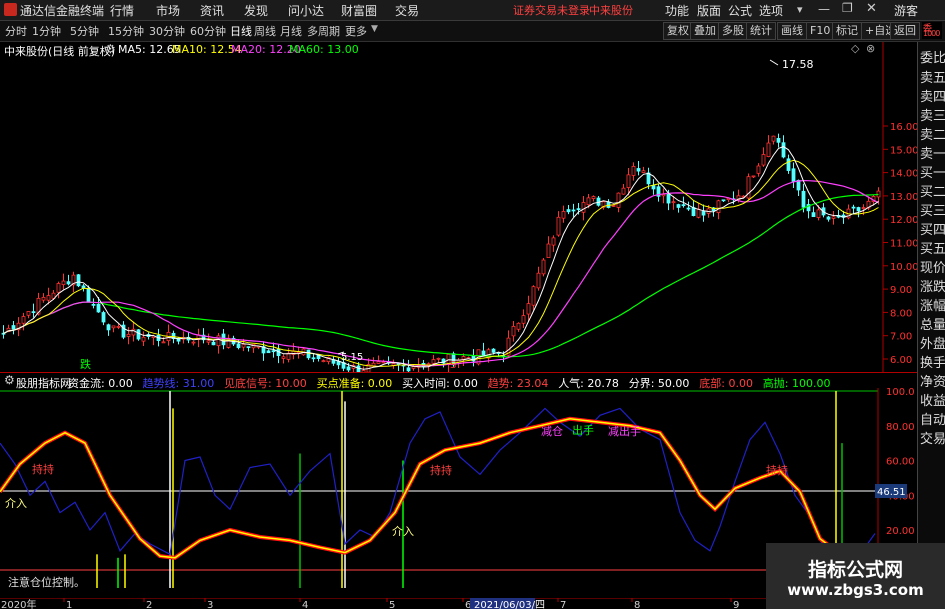 This screenshot has height=609, width=945. What do you see at coordinates (771, 10) in the screenshot?
I see `menu-options: 选项` at bounding box center [771, 10].